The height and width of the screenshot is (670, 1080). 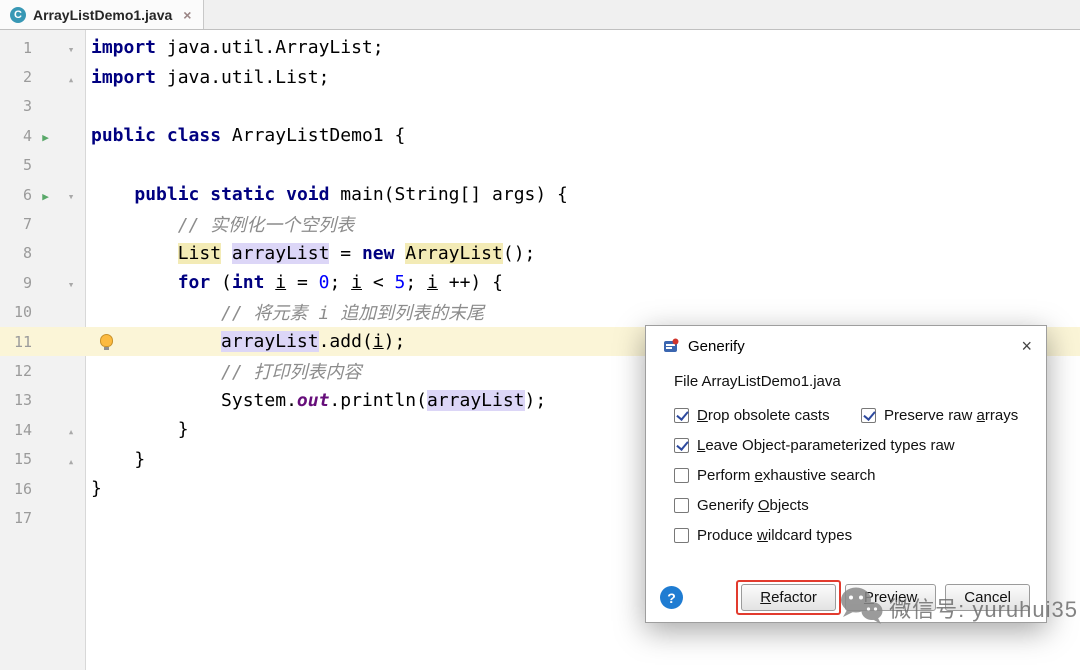 I want to click on code-text: // 将元素 i 追加到列表的末尾, so click(x=285, y=312).